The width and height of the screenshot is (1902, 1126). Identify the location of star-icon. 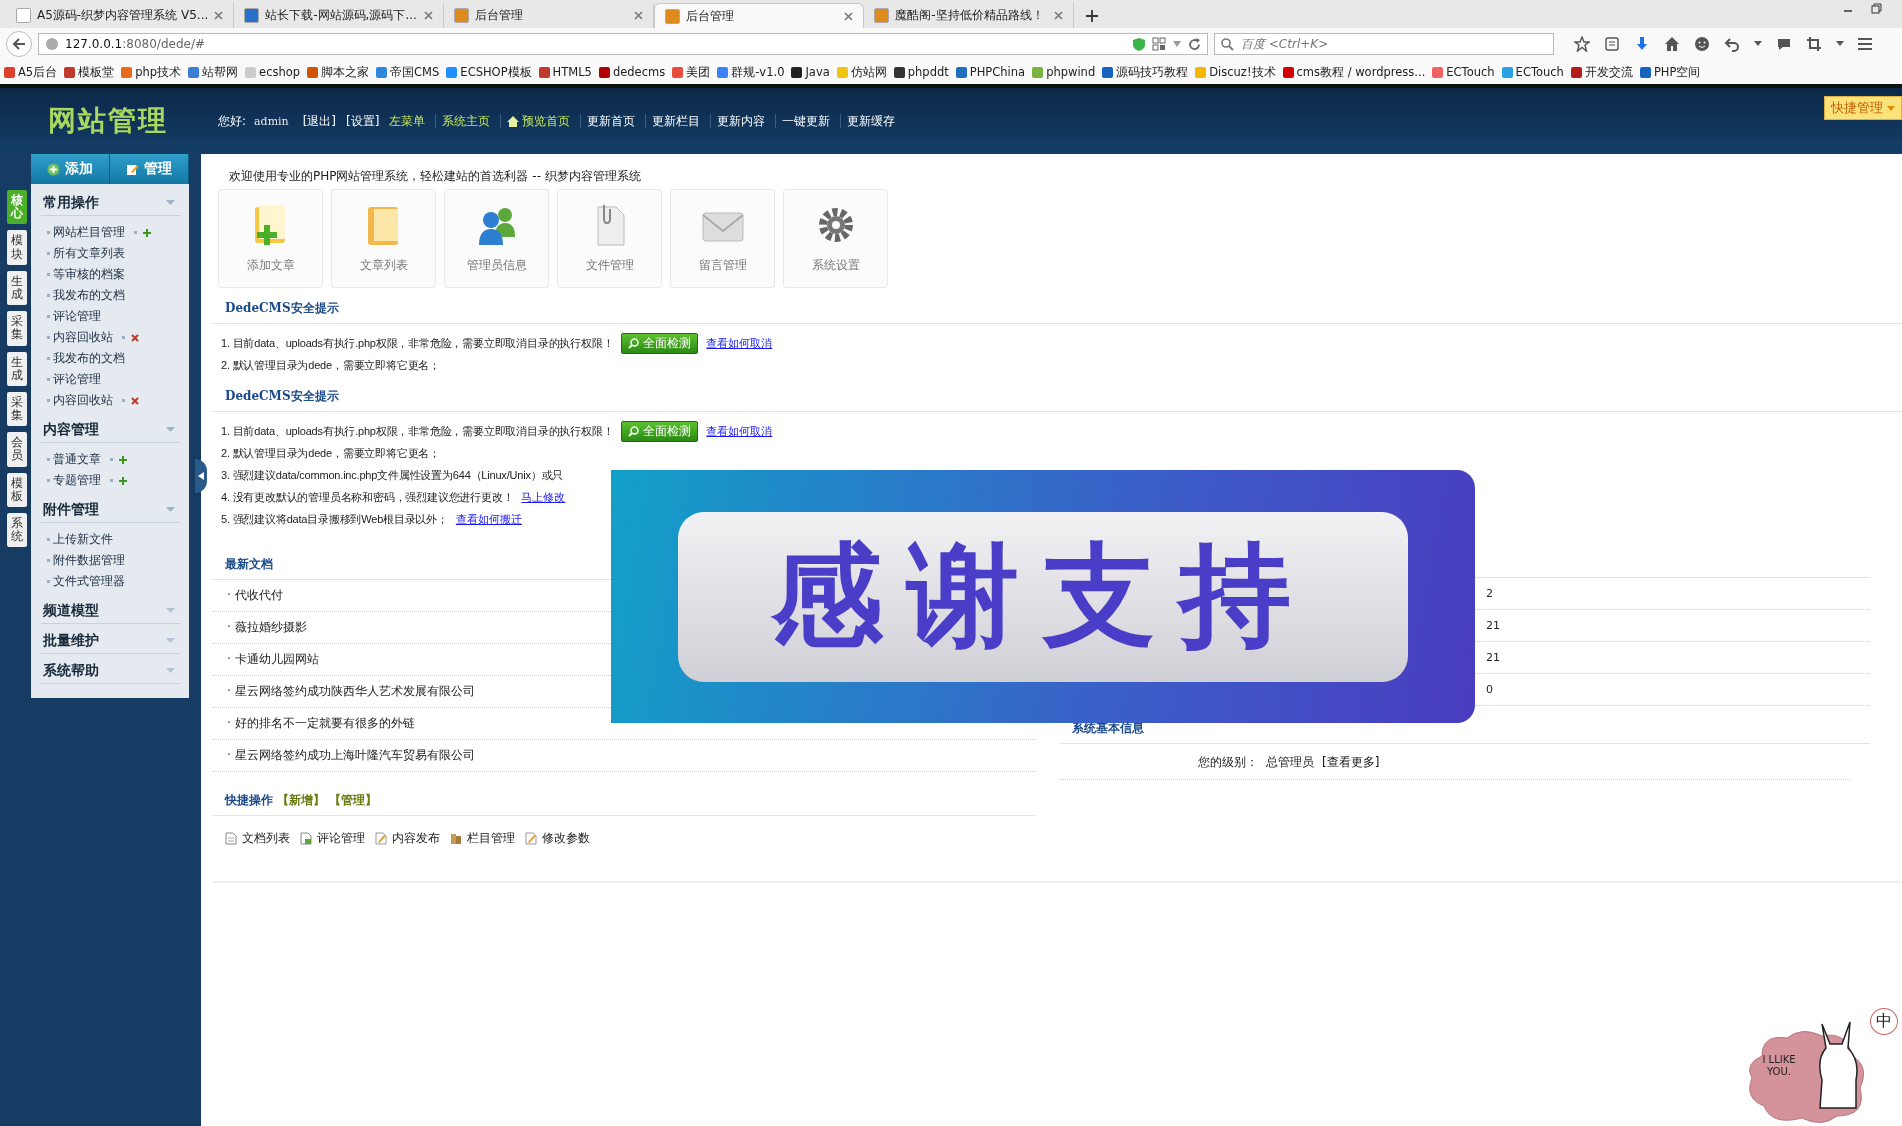
(1582, 44).